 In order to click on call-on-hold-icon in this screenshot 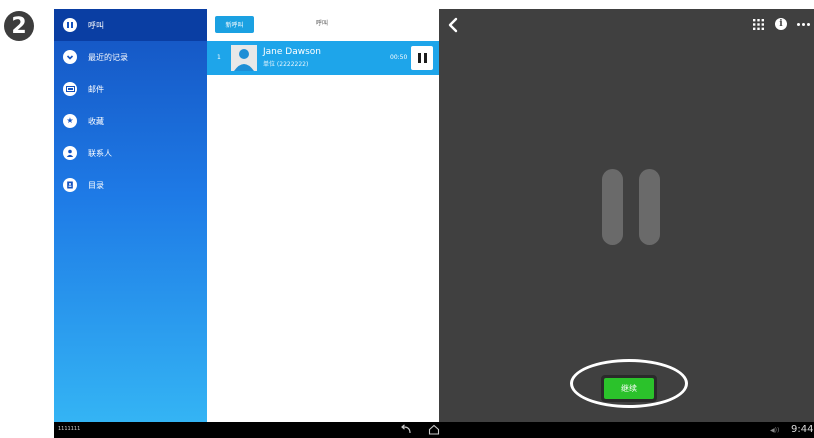, I will do `click(631, 207)`.